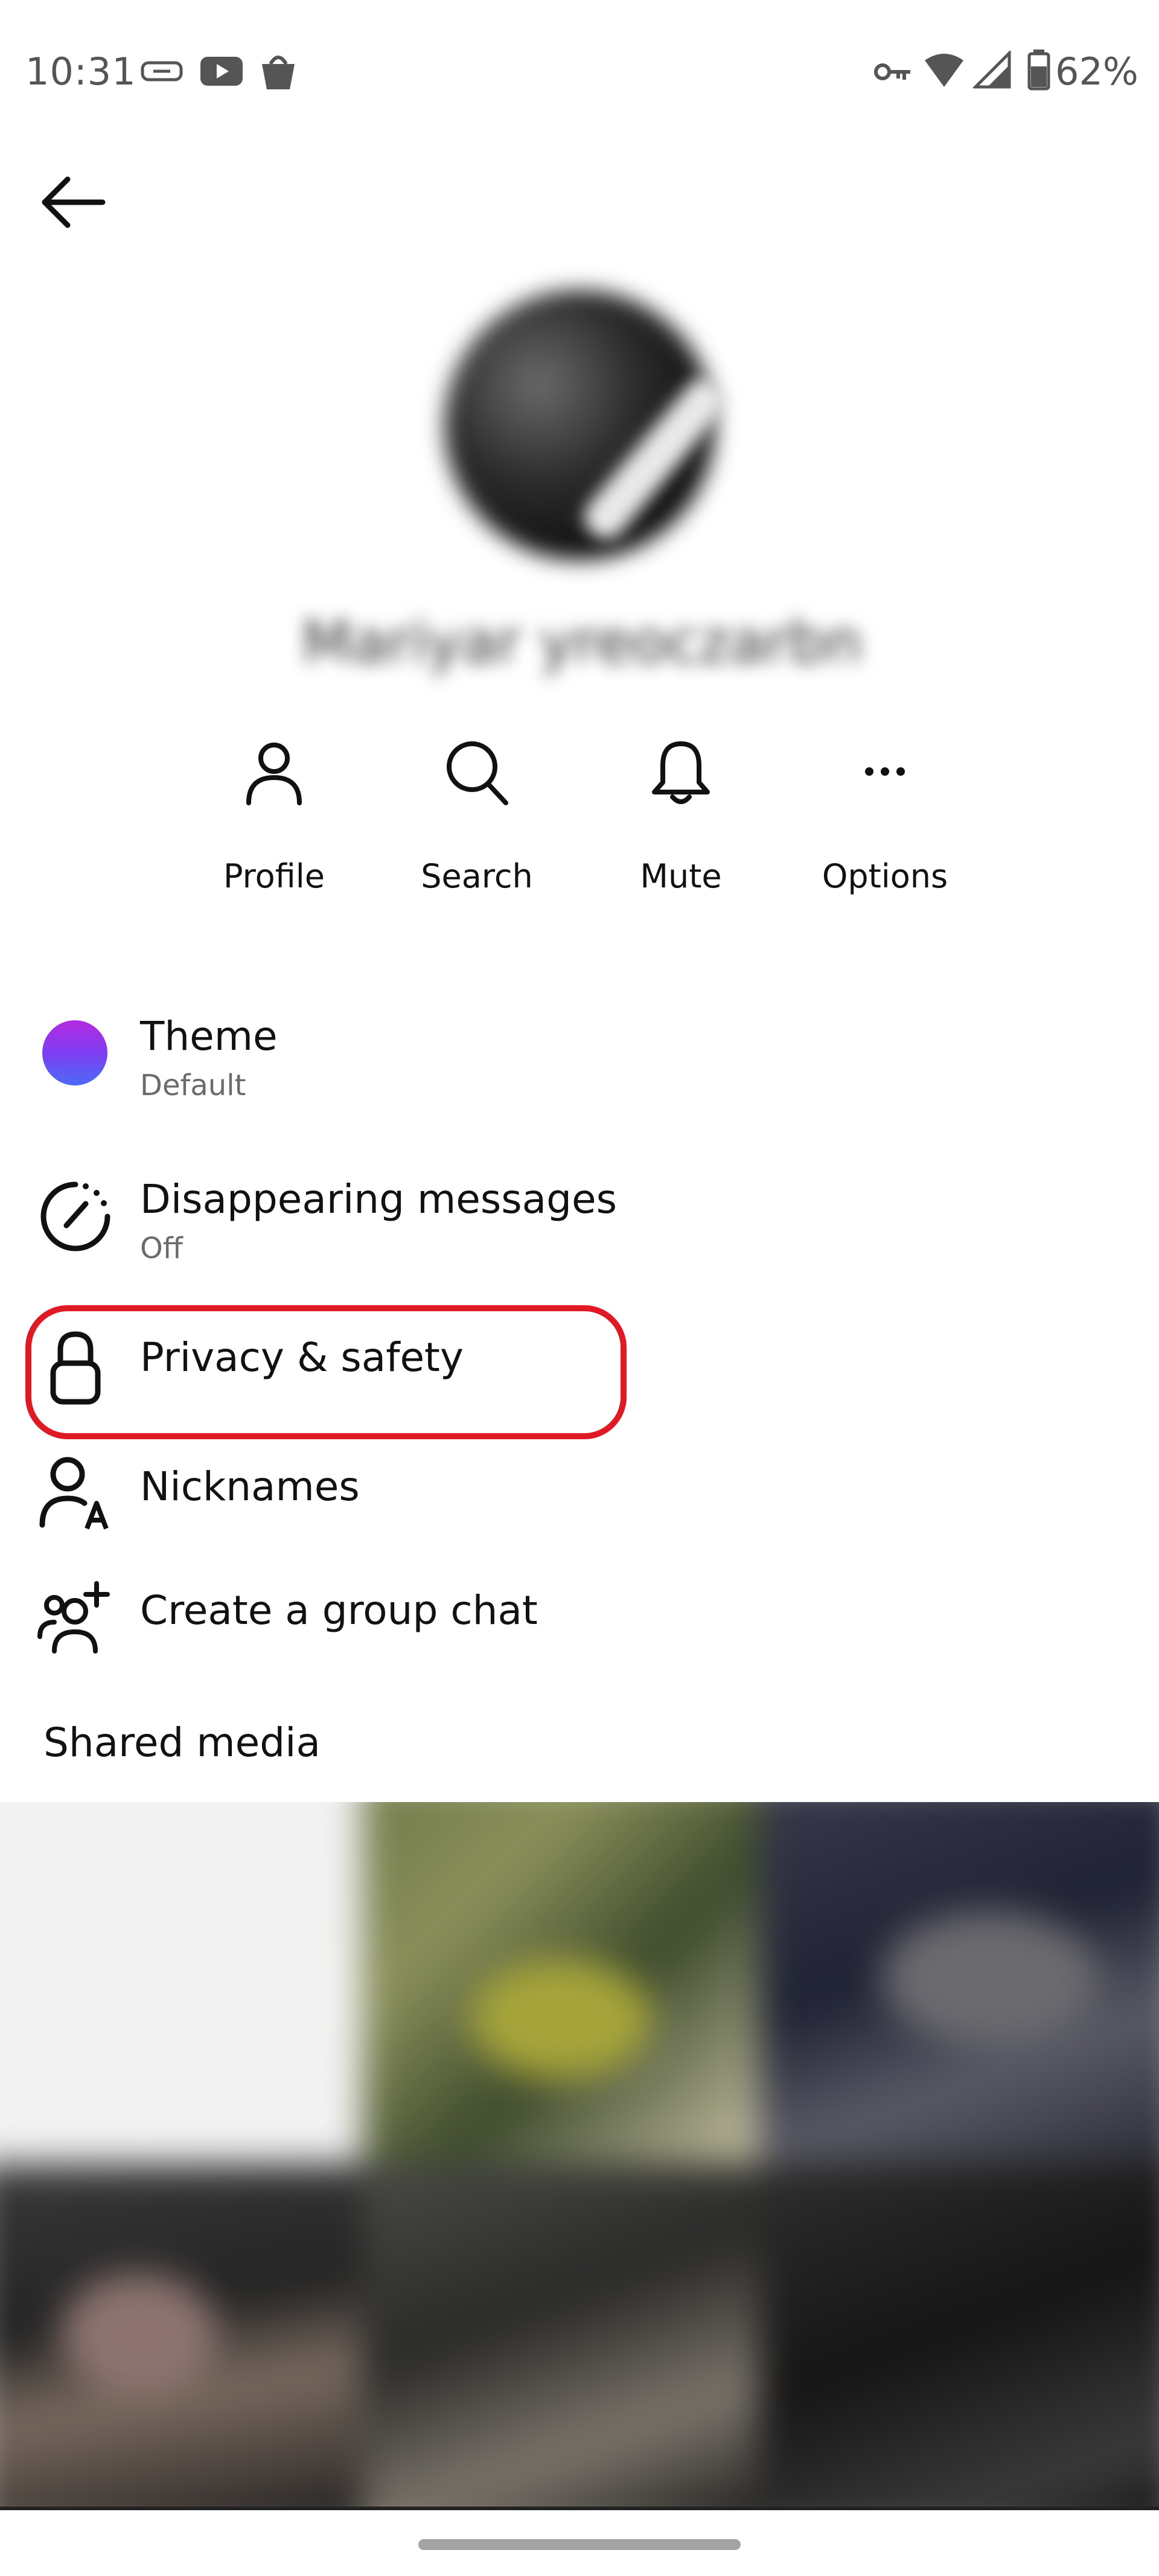 The width and height of the screenshot is (1159, 2576). Describe the element at coordinates (75, 1216) in the screenshot. I see `timer-icon` at that location.